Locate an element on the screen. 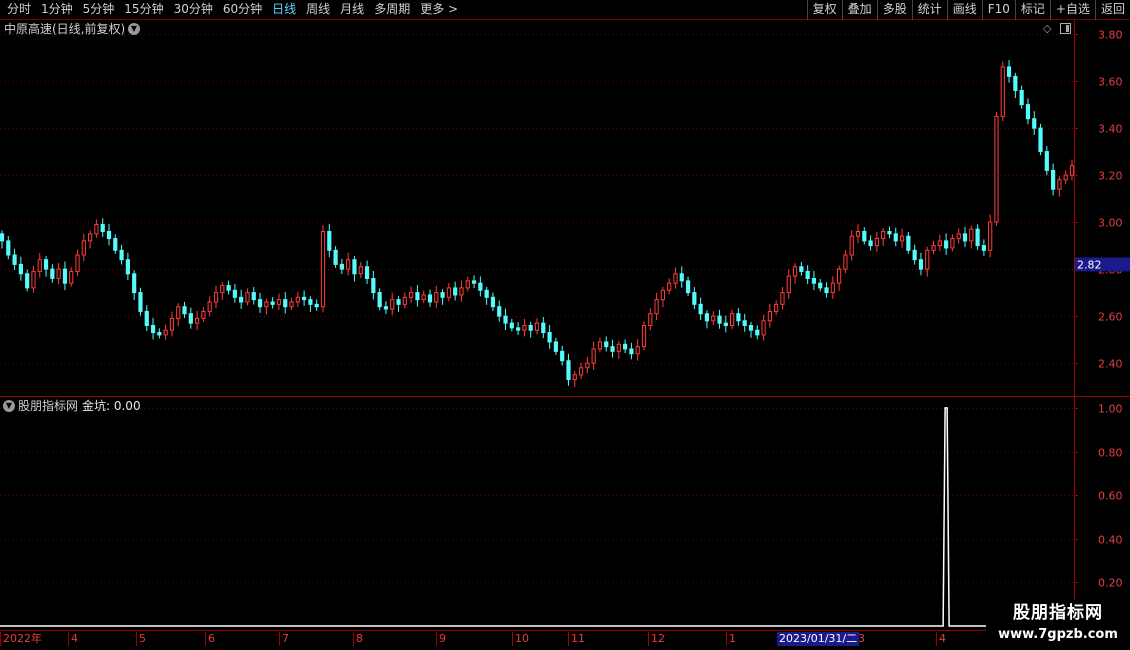 The height and width of the screenshot is (650, 1130). price-tick-label: 2.40 is located at coordinates (1110, 364).